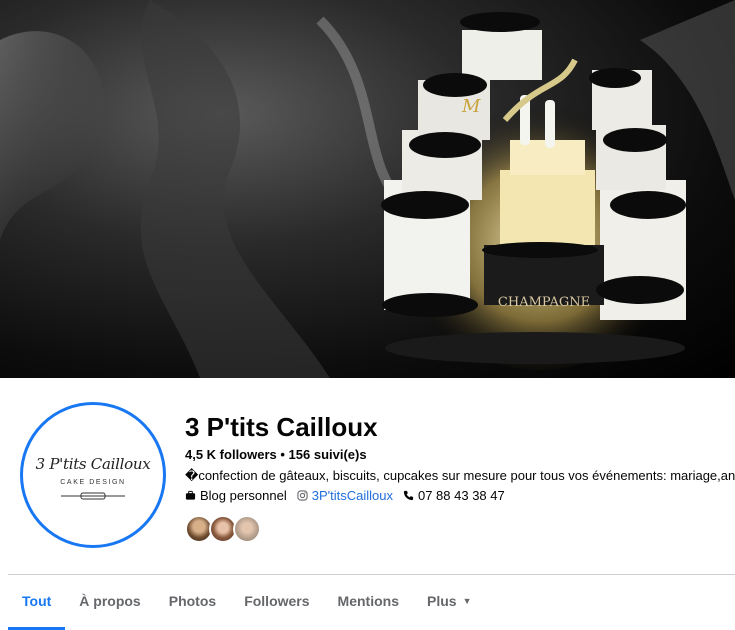 Image resolution: width=735 pixels, height=630 pixels. I want to click on follower-stats: 4,5 K followers • 156 suivi(e)s, so click(276, 454).